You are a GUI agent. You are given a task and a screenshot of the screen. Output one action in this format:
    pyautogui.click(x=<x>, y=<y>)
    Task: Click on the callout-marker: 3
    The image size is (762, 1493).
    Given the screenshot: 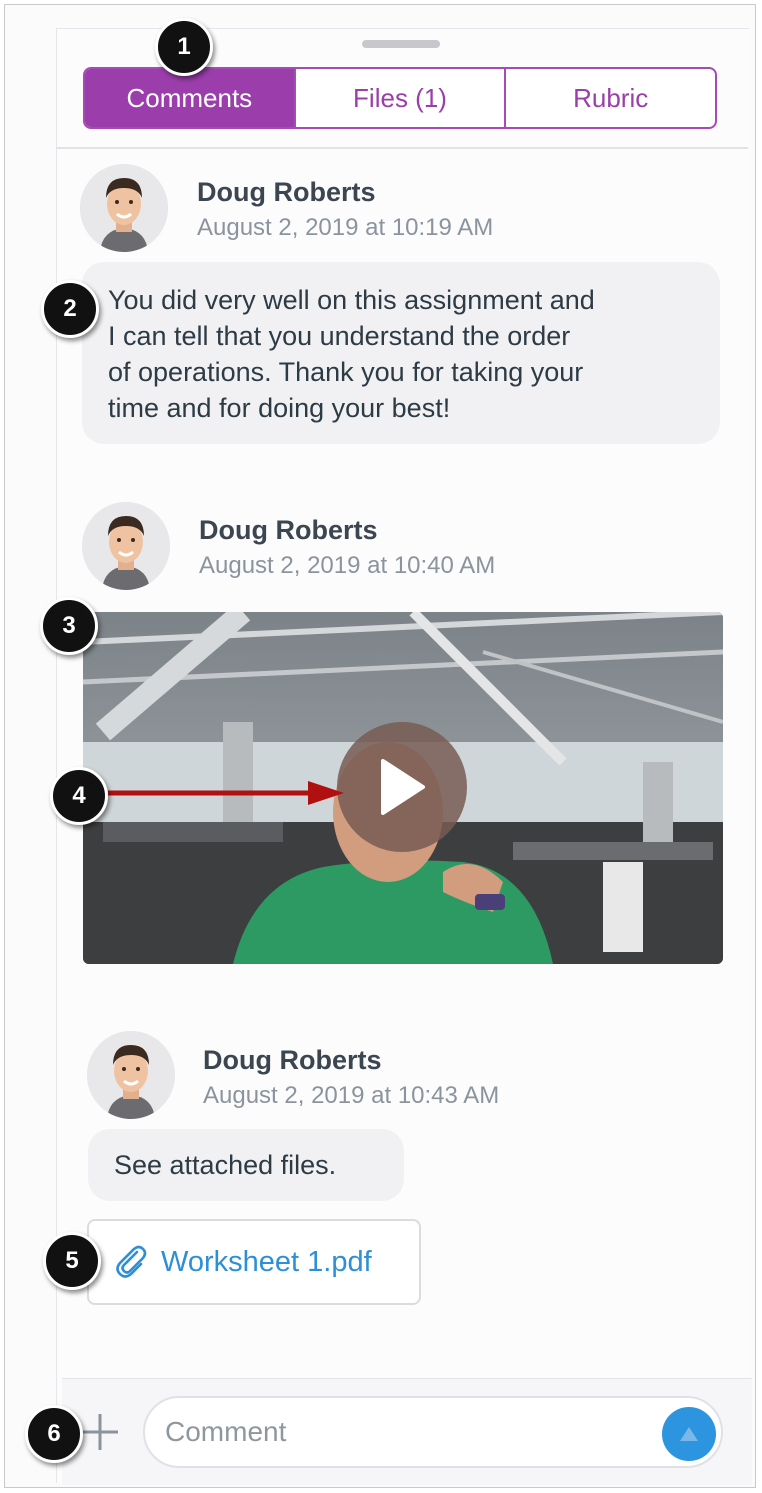 What is the action you would take?
    pyautogui.click(x=69, y=626)
    